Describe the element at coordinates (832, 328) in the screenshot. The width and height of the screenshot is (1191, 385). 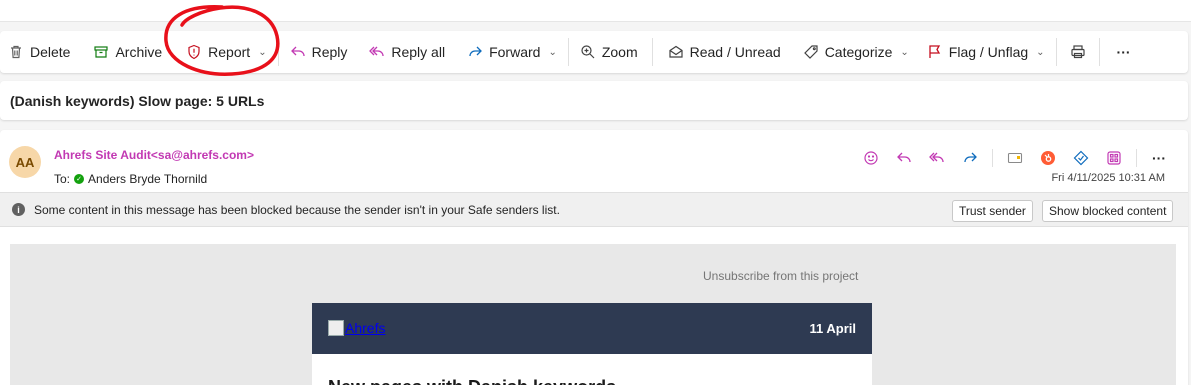
I see `email-date: 11 April` at that location.